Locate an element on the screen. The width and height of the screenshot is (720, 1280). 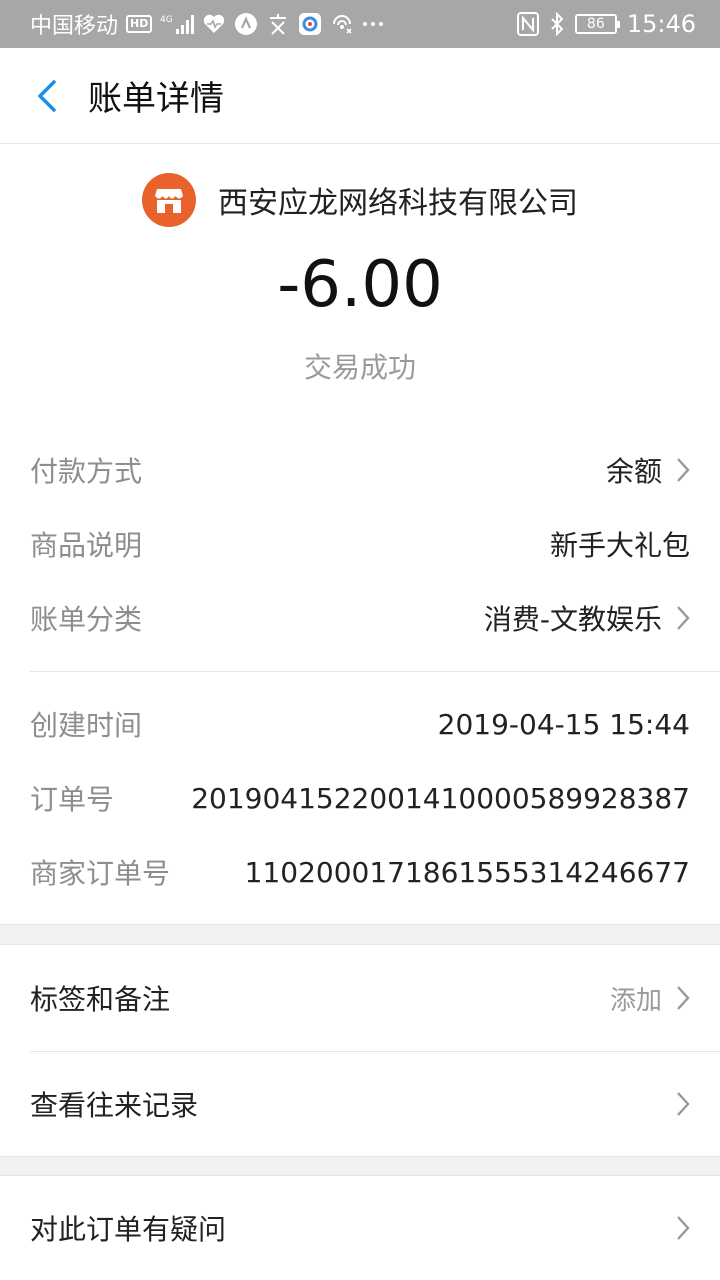
detail-row-product: 商品说明 新手大礼包 is located at coordinates (360, 544).